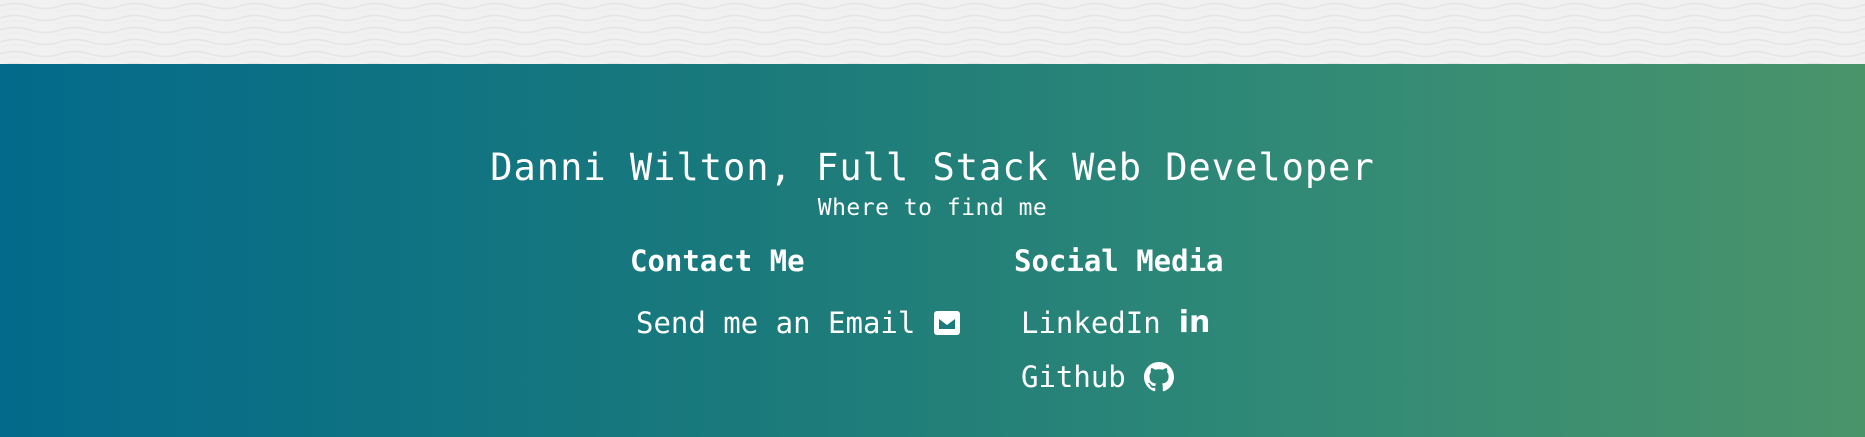 This screenshot has height=437, width=1865. I want to click on github-link: Github, so click(1097, 377).